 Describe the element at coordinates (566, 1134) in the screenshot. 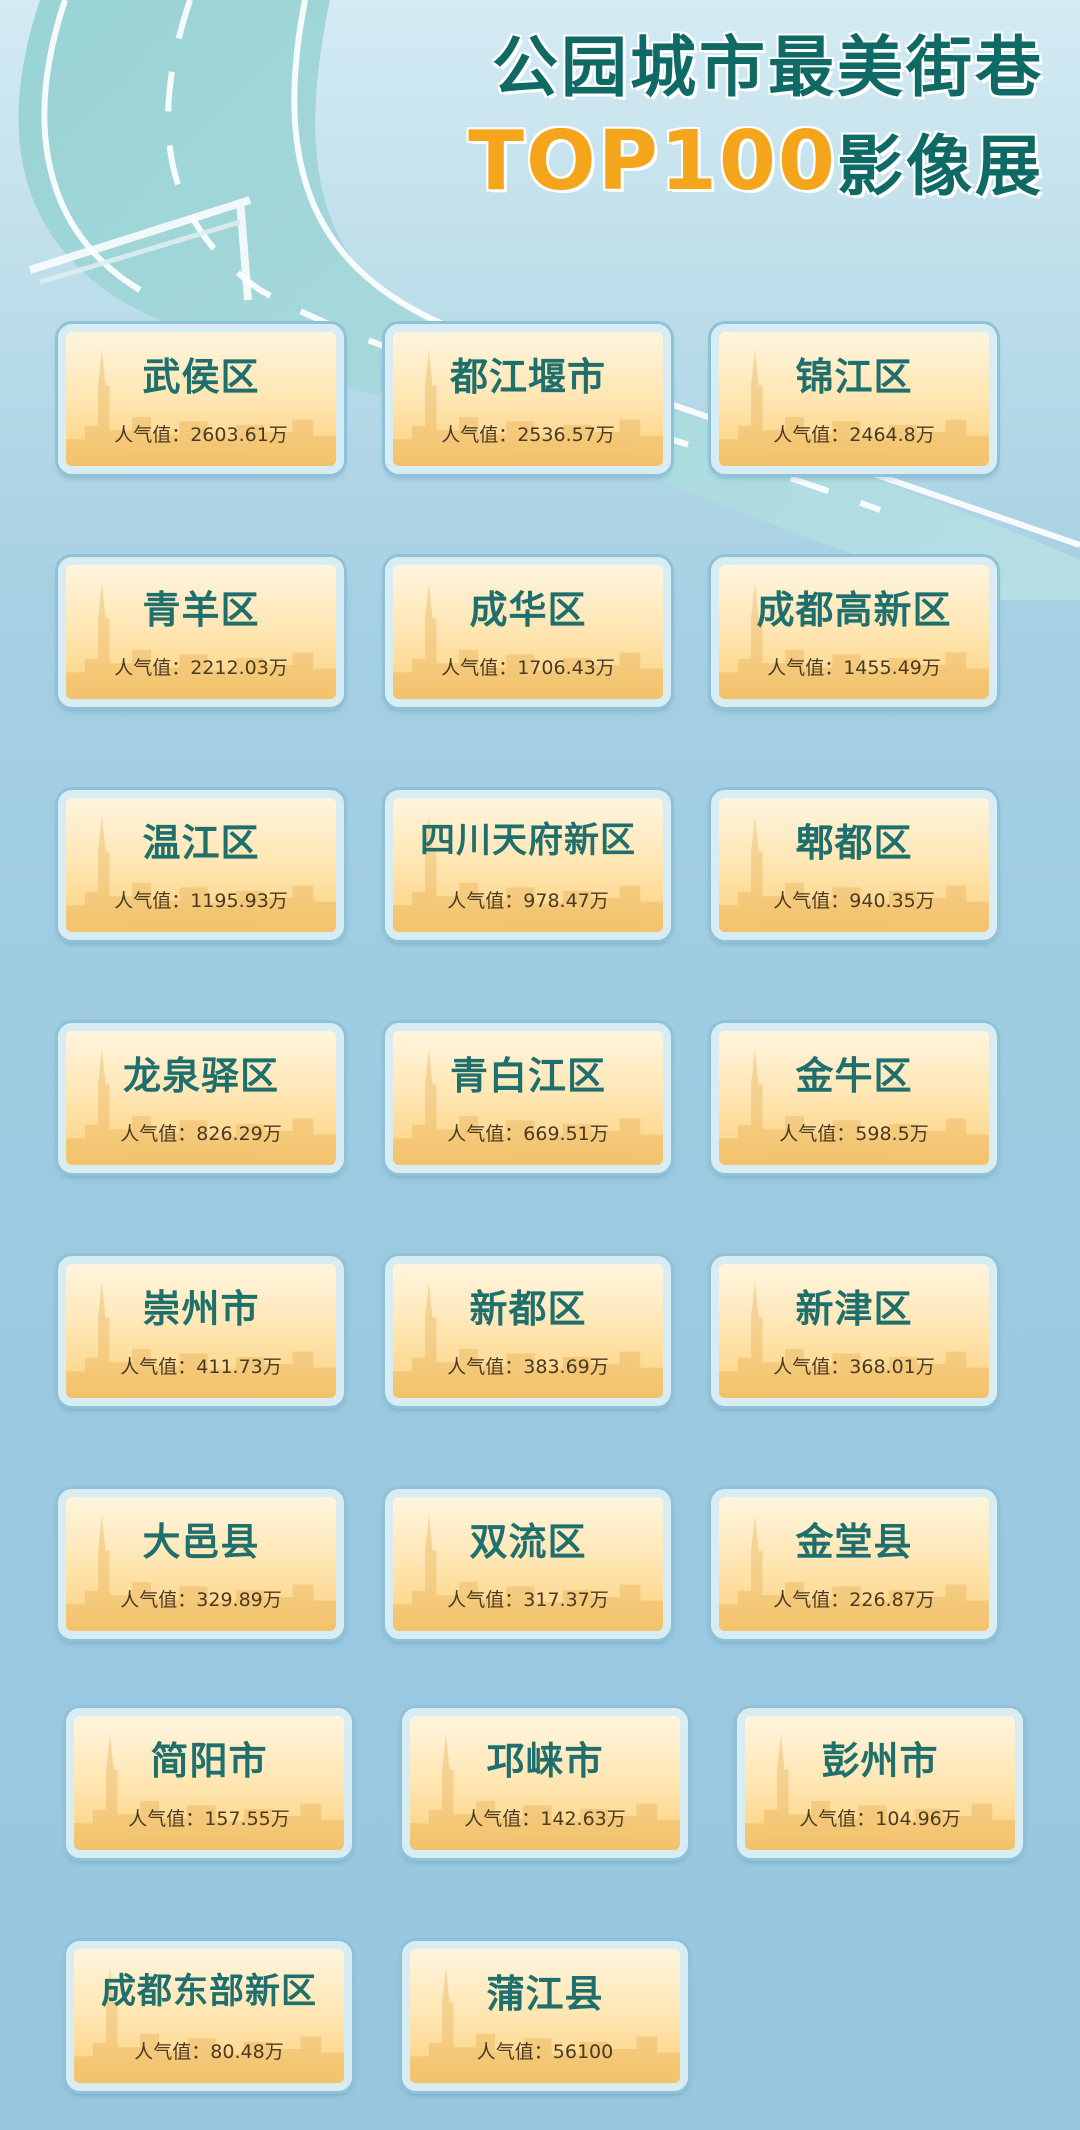

I see `popularity-number: 669.51万` at that location.